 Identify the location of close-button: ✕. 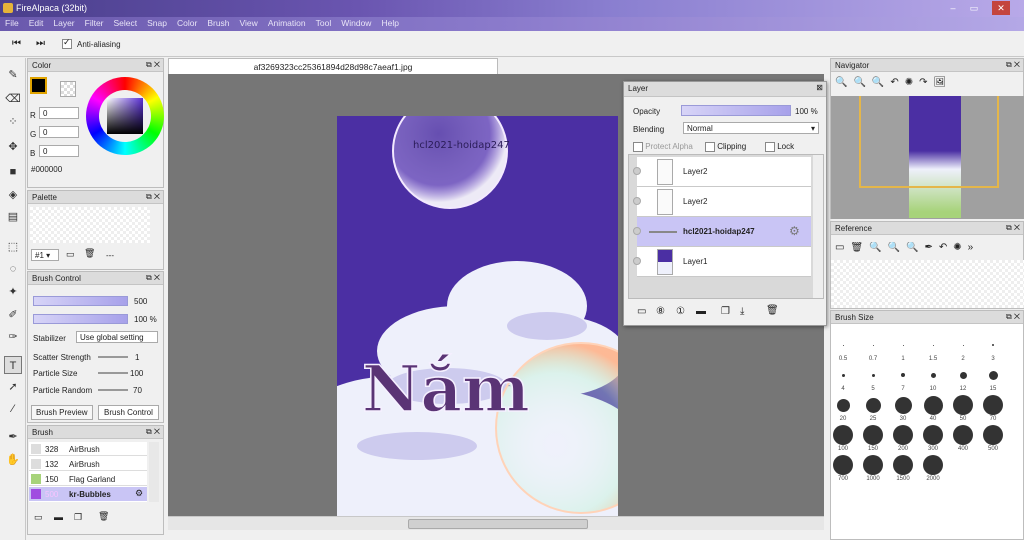
(1001, 8).